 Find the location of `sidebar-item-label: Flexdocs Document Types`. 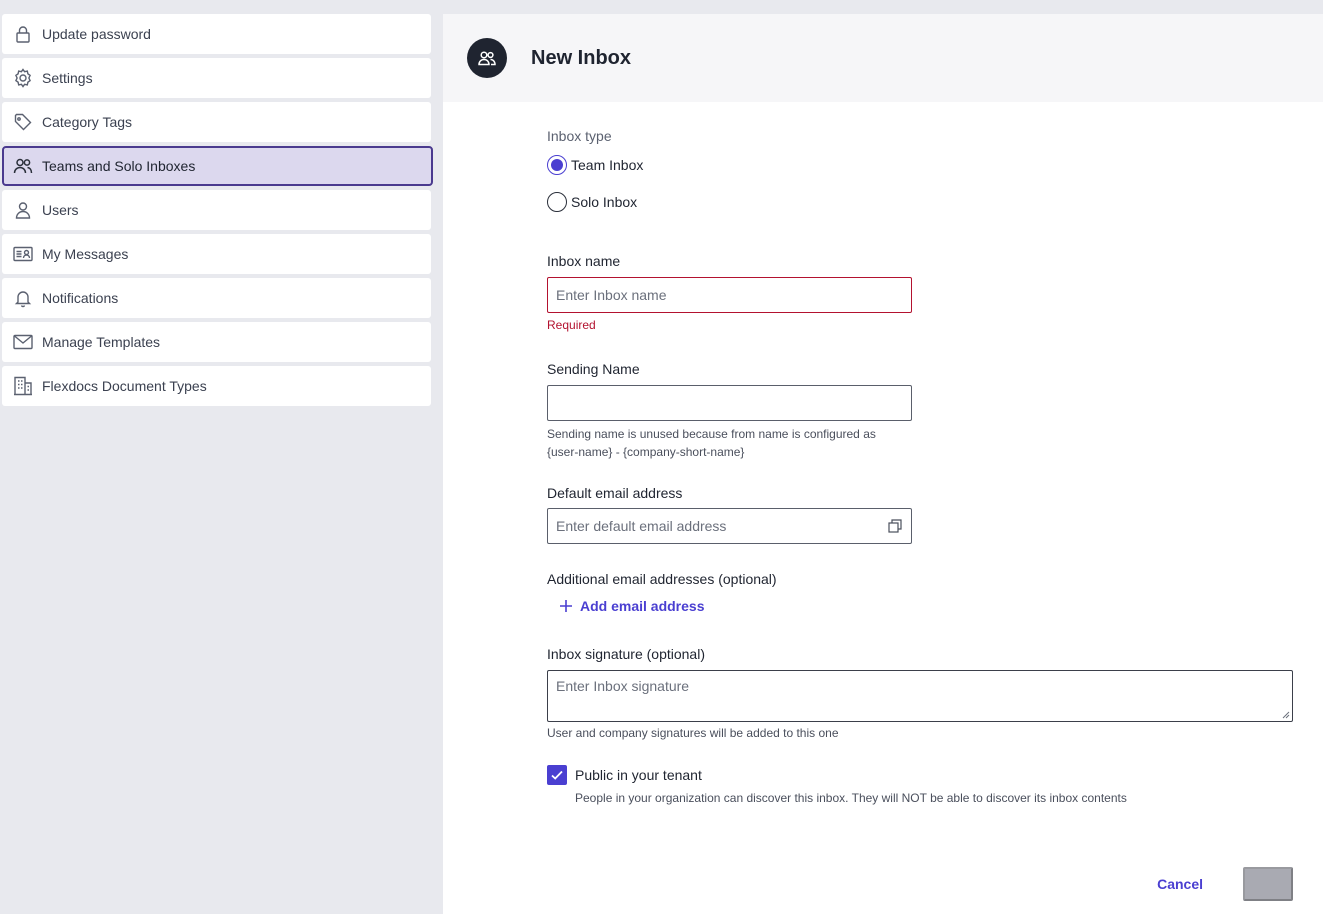

sidebar-item-label: Flexdocs Document Types is located at coordinates (124, 386).